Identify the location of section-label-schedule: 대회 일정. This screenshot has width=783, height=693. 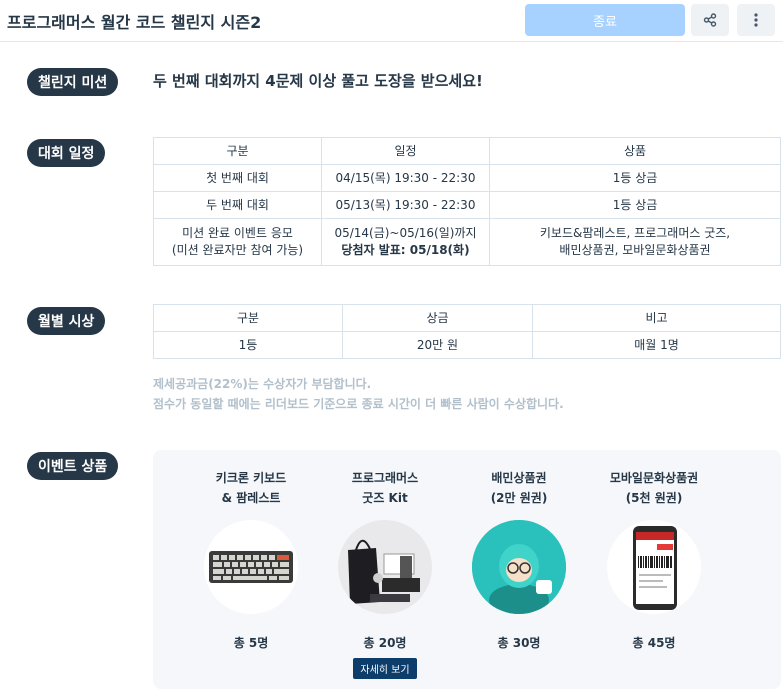
(66, 153).